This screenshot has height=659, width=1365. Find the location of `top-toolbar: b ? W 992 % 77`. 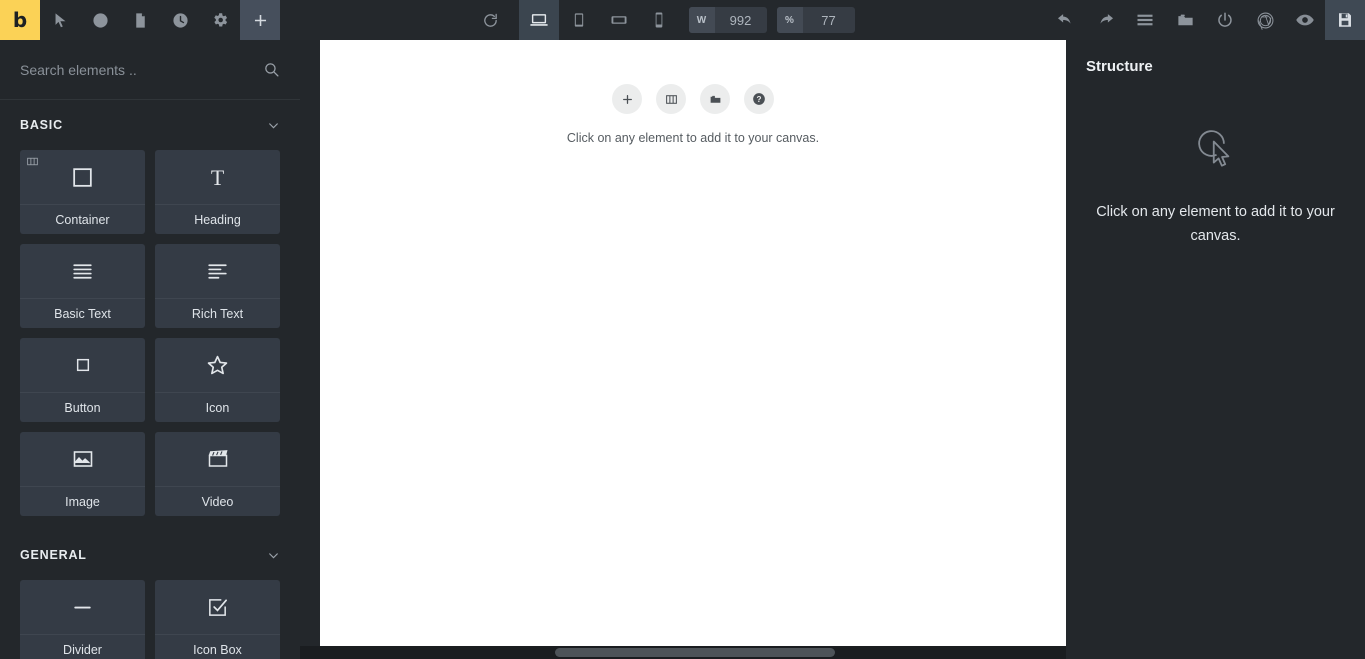

top-toolbar: b ? W 992 % 77 is located at coordinates (682, 20).